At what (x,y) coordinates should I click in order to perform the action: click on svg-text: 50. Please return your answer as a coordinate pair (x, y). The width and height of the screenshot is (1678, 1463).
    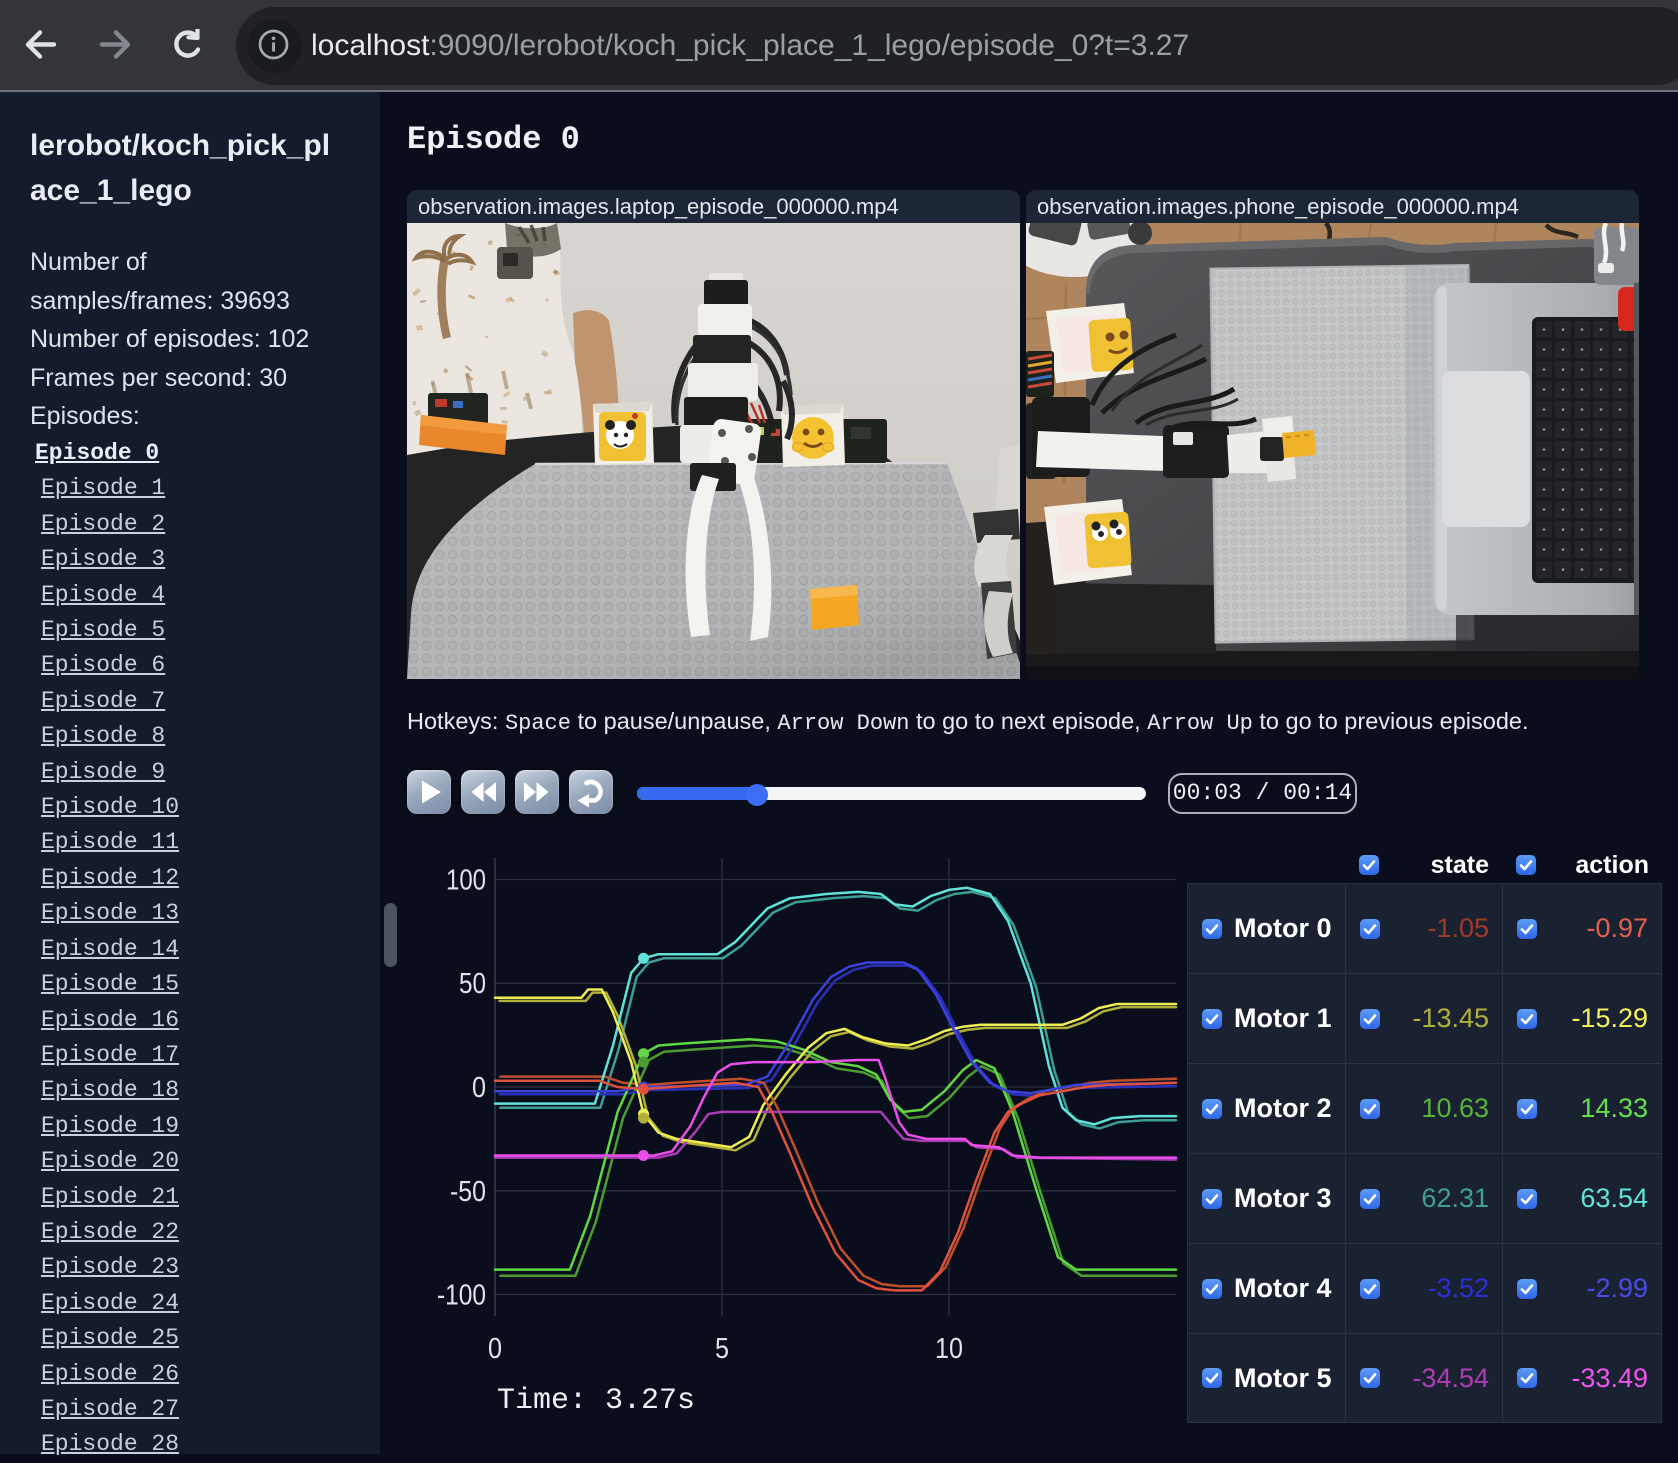
    Looking at the image, I should click on (472, 984).